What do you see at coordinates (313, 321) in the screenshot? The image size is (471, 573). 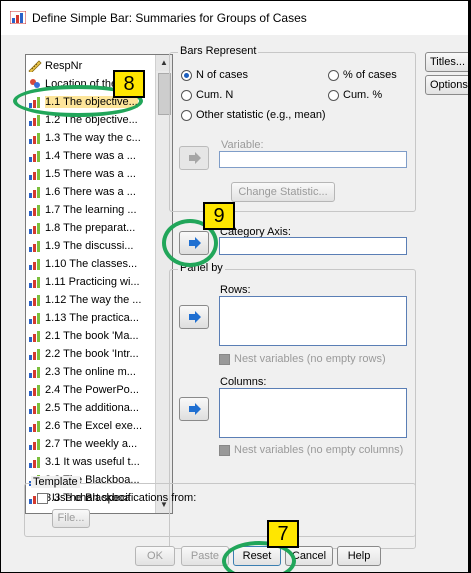 I see `rows-field` at bounding box center [313, 321].